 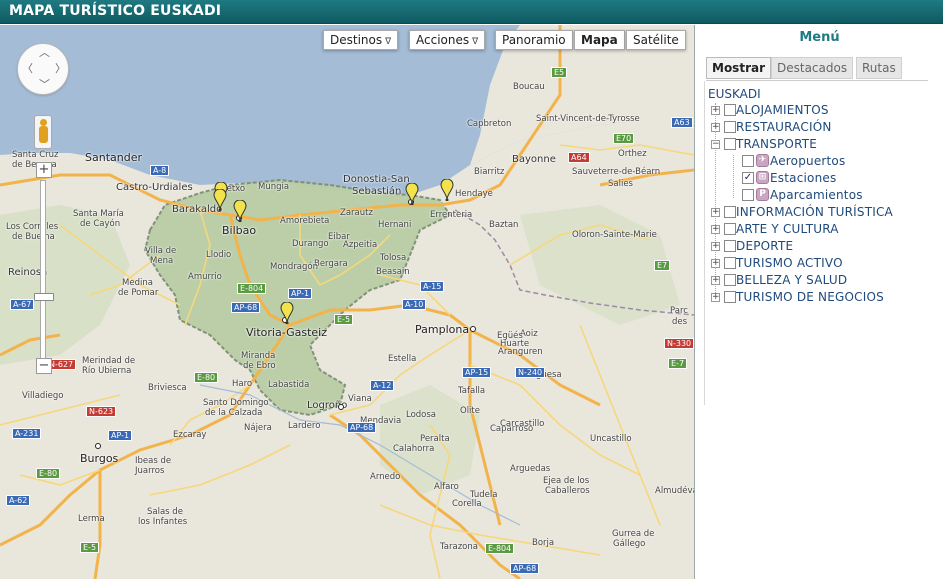 What do you see at coordinates (205, 277) in the screenshot?
I see `map-label: Amurrio` at bounding box center [205, 277].